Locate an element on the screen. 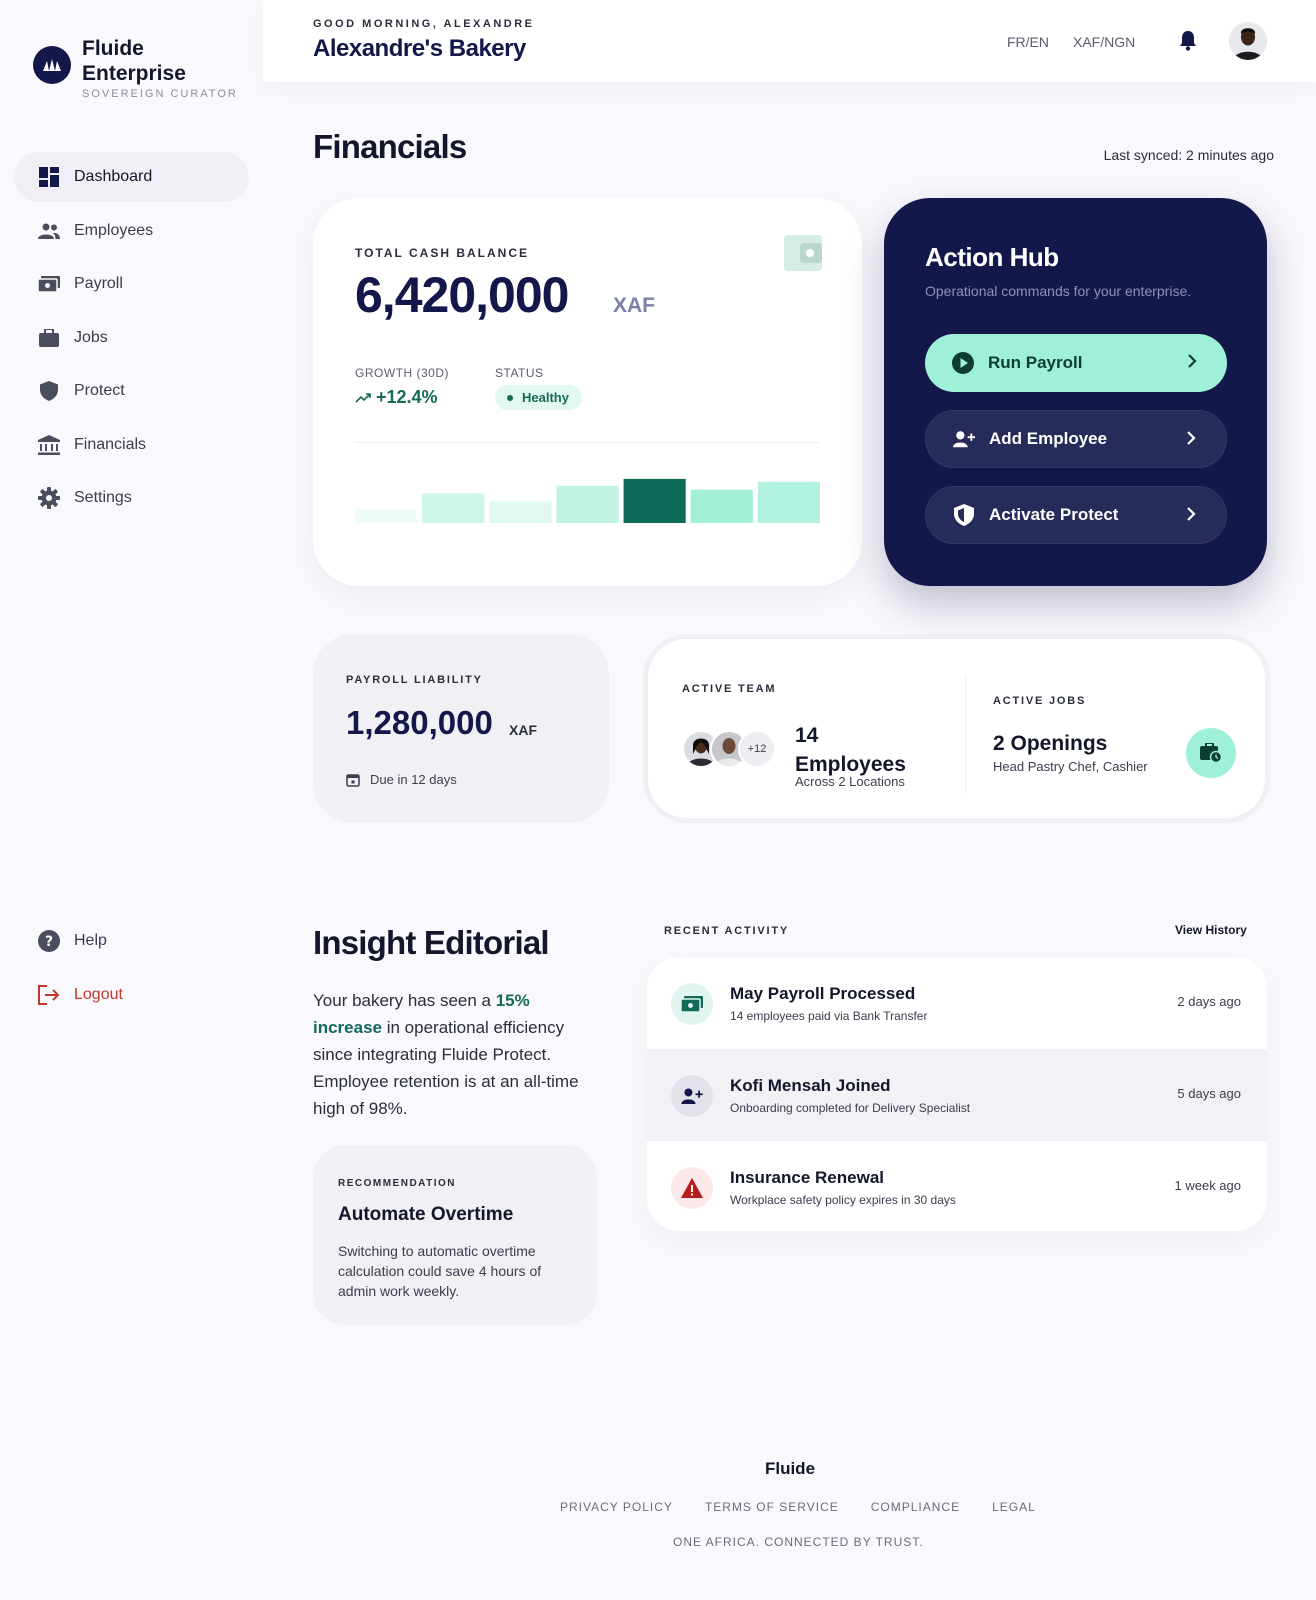 The width and height of the screenshot is (1316, 1600). run-payroll-button: Run Payroll is located at coordinates (1076, 363).